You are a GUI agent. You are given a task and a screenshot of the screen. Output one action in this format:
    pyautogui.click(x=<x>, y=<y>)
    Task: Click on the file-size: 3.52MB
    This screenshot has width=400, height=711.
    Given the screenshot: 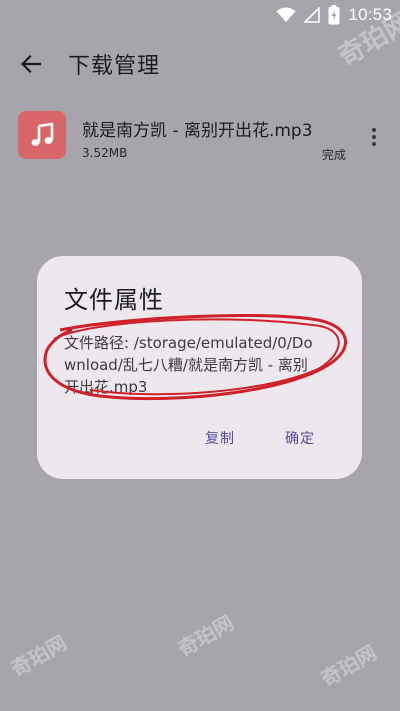 What is the action you would take?
    pyautogui.click(x=105, y=153)
    